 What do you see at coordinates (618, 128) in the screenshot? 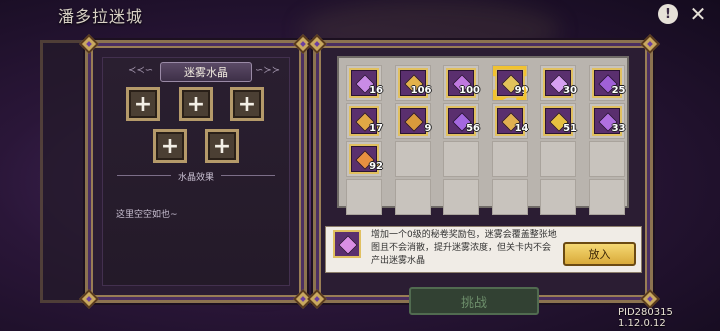
I see `item-count: 33` at bounding box center [618, 128].